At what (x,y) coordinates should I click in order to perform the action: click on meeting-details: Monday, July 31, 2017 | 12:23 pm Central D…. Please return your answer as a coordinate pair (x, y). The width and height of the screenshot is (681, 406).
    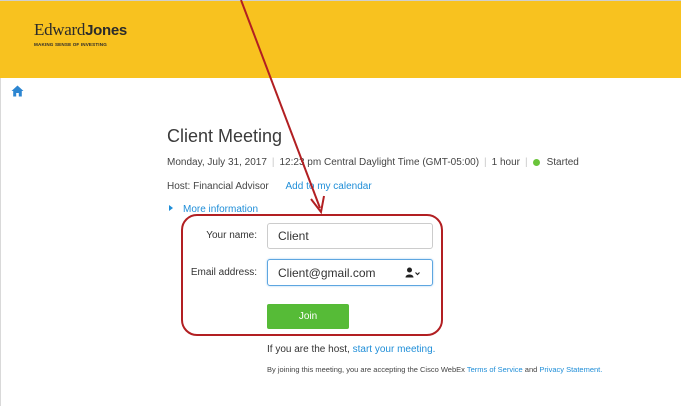
    Looking at the image, I should click on (373, 162).